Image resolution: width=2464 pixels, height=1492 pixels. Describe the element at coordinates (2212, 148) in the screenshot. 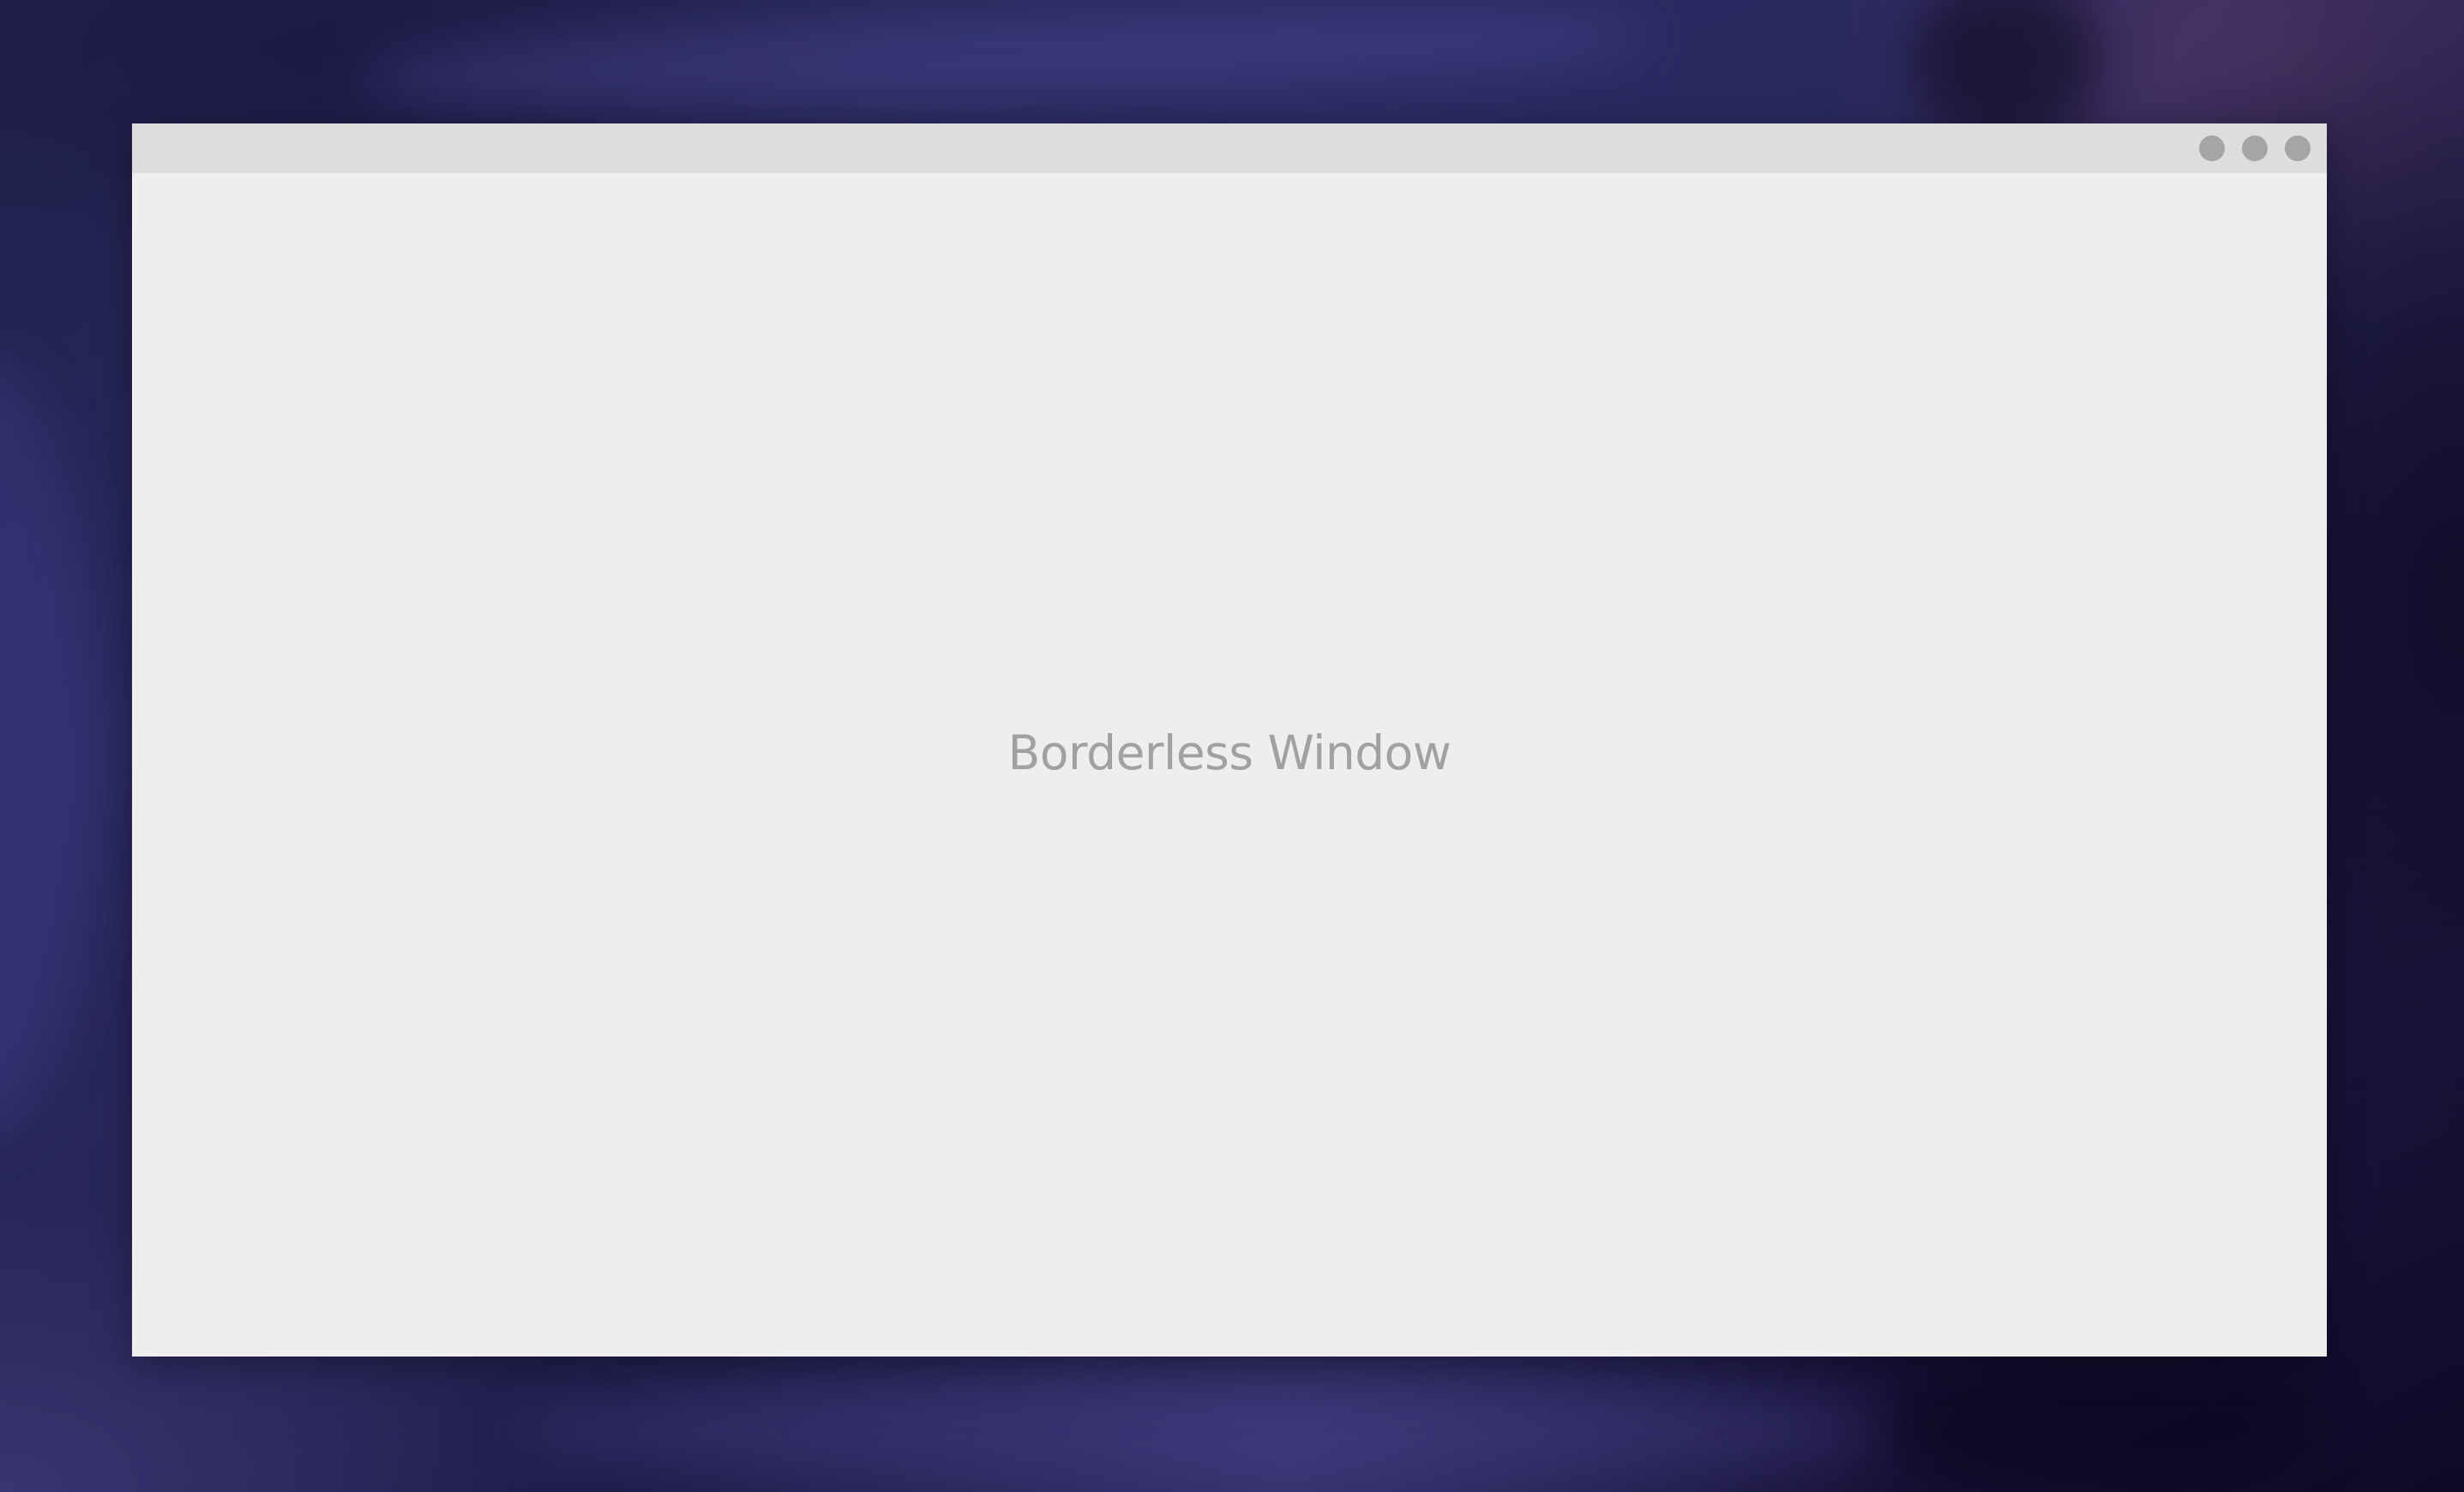

I see `minimize-button` at that location.